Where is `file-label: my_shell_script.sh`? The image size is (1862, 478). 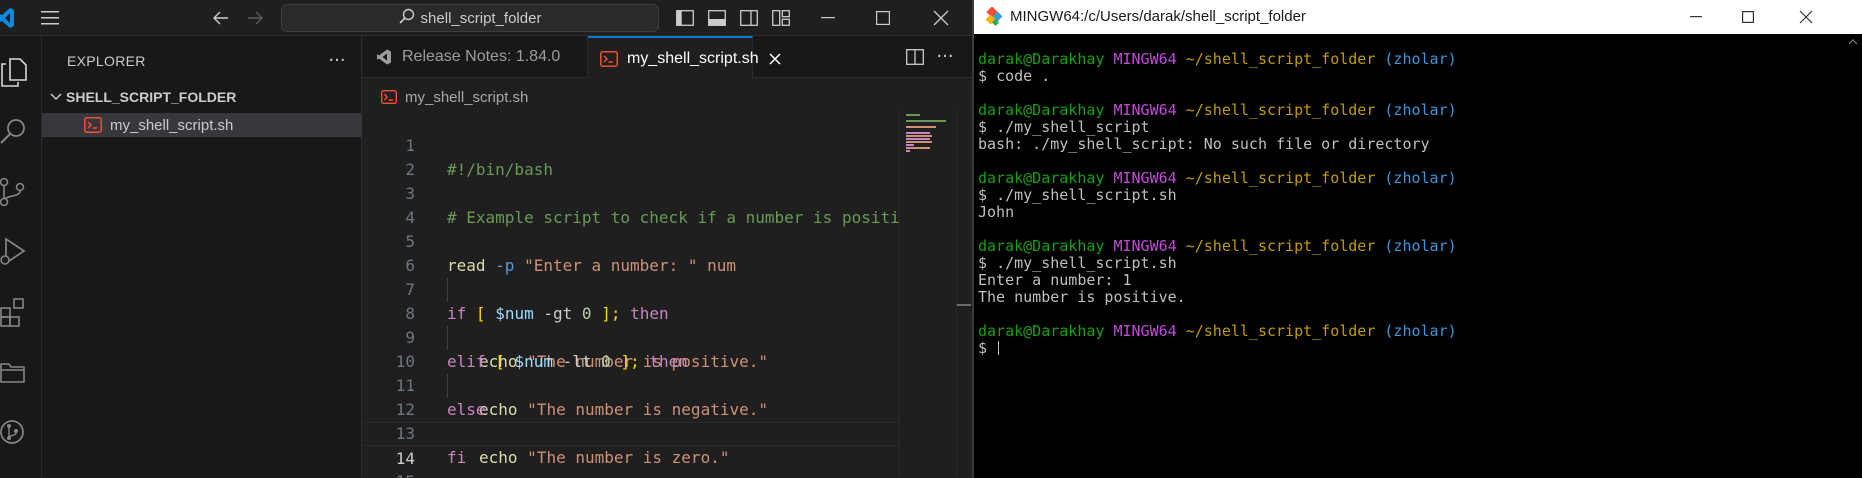 file-label: my_shell_script.sh is located at coordinates (172, 125).